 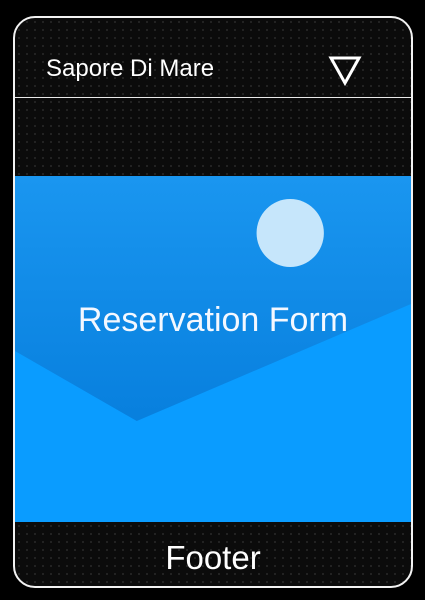 I want to click on hero-title: Reservation Form, so click(x=213, y=320).